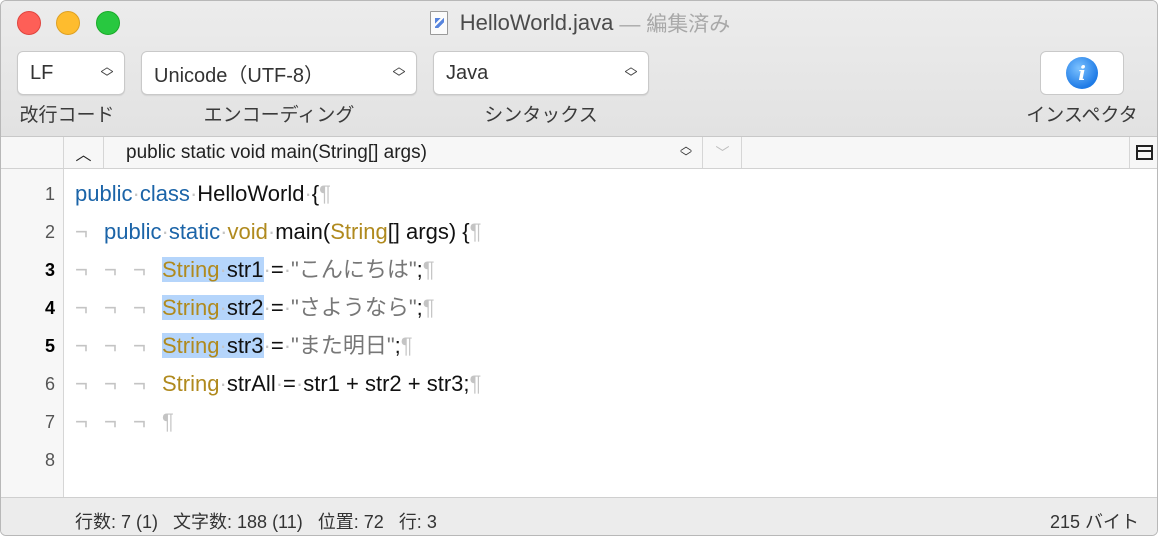 This screenshot has width=1158, height=536. What do you see at coordinates (245, 307) in the screenshot?
I see `variable-token: str2` at bounding box center [245, 307].